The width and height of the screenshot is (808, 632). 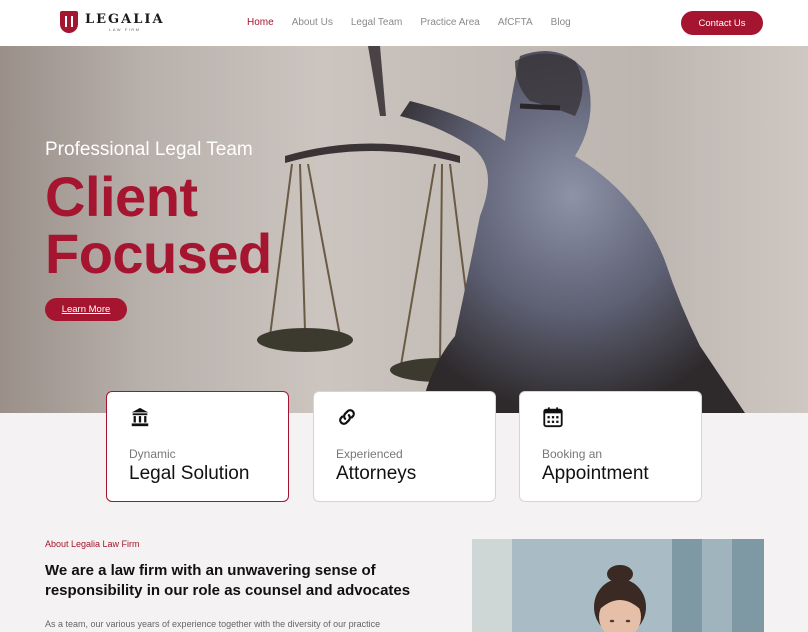 What do you see at coordinates (561, 22) in the screenshot?
I see `nav-blog: Blog` at bounding box center [561, 22].